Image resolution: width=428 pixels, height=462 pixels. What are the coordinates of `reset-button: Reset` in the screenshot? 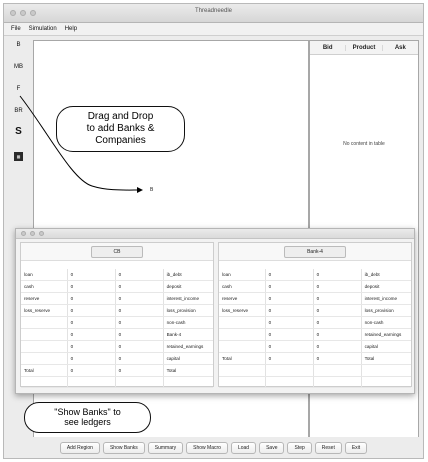 It's located at (328, 448).